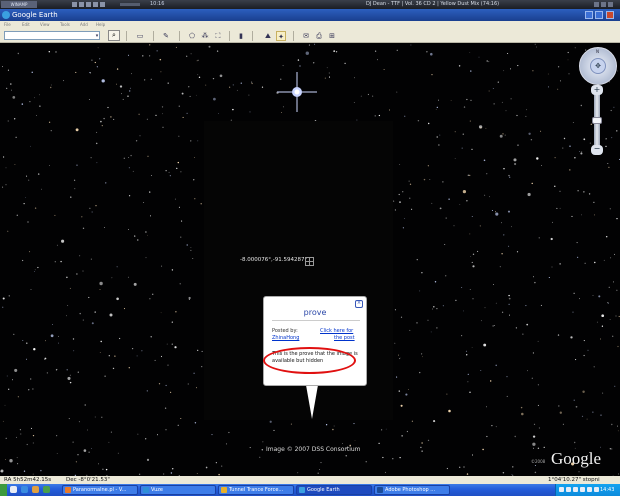 The image size is (620, 496). What do you see at coordinates (380, 490) in the screenshot?
I see `photoshop-icon` at bounding box center [380, 490].